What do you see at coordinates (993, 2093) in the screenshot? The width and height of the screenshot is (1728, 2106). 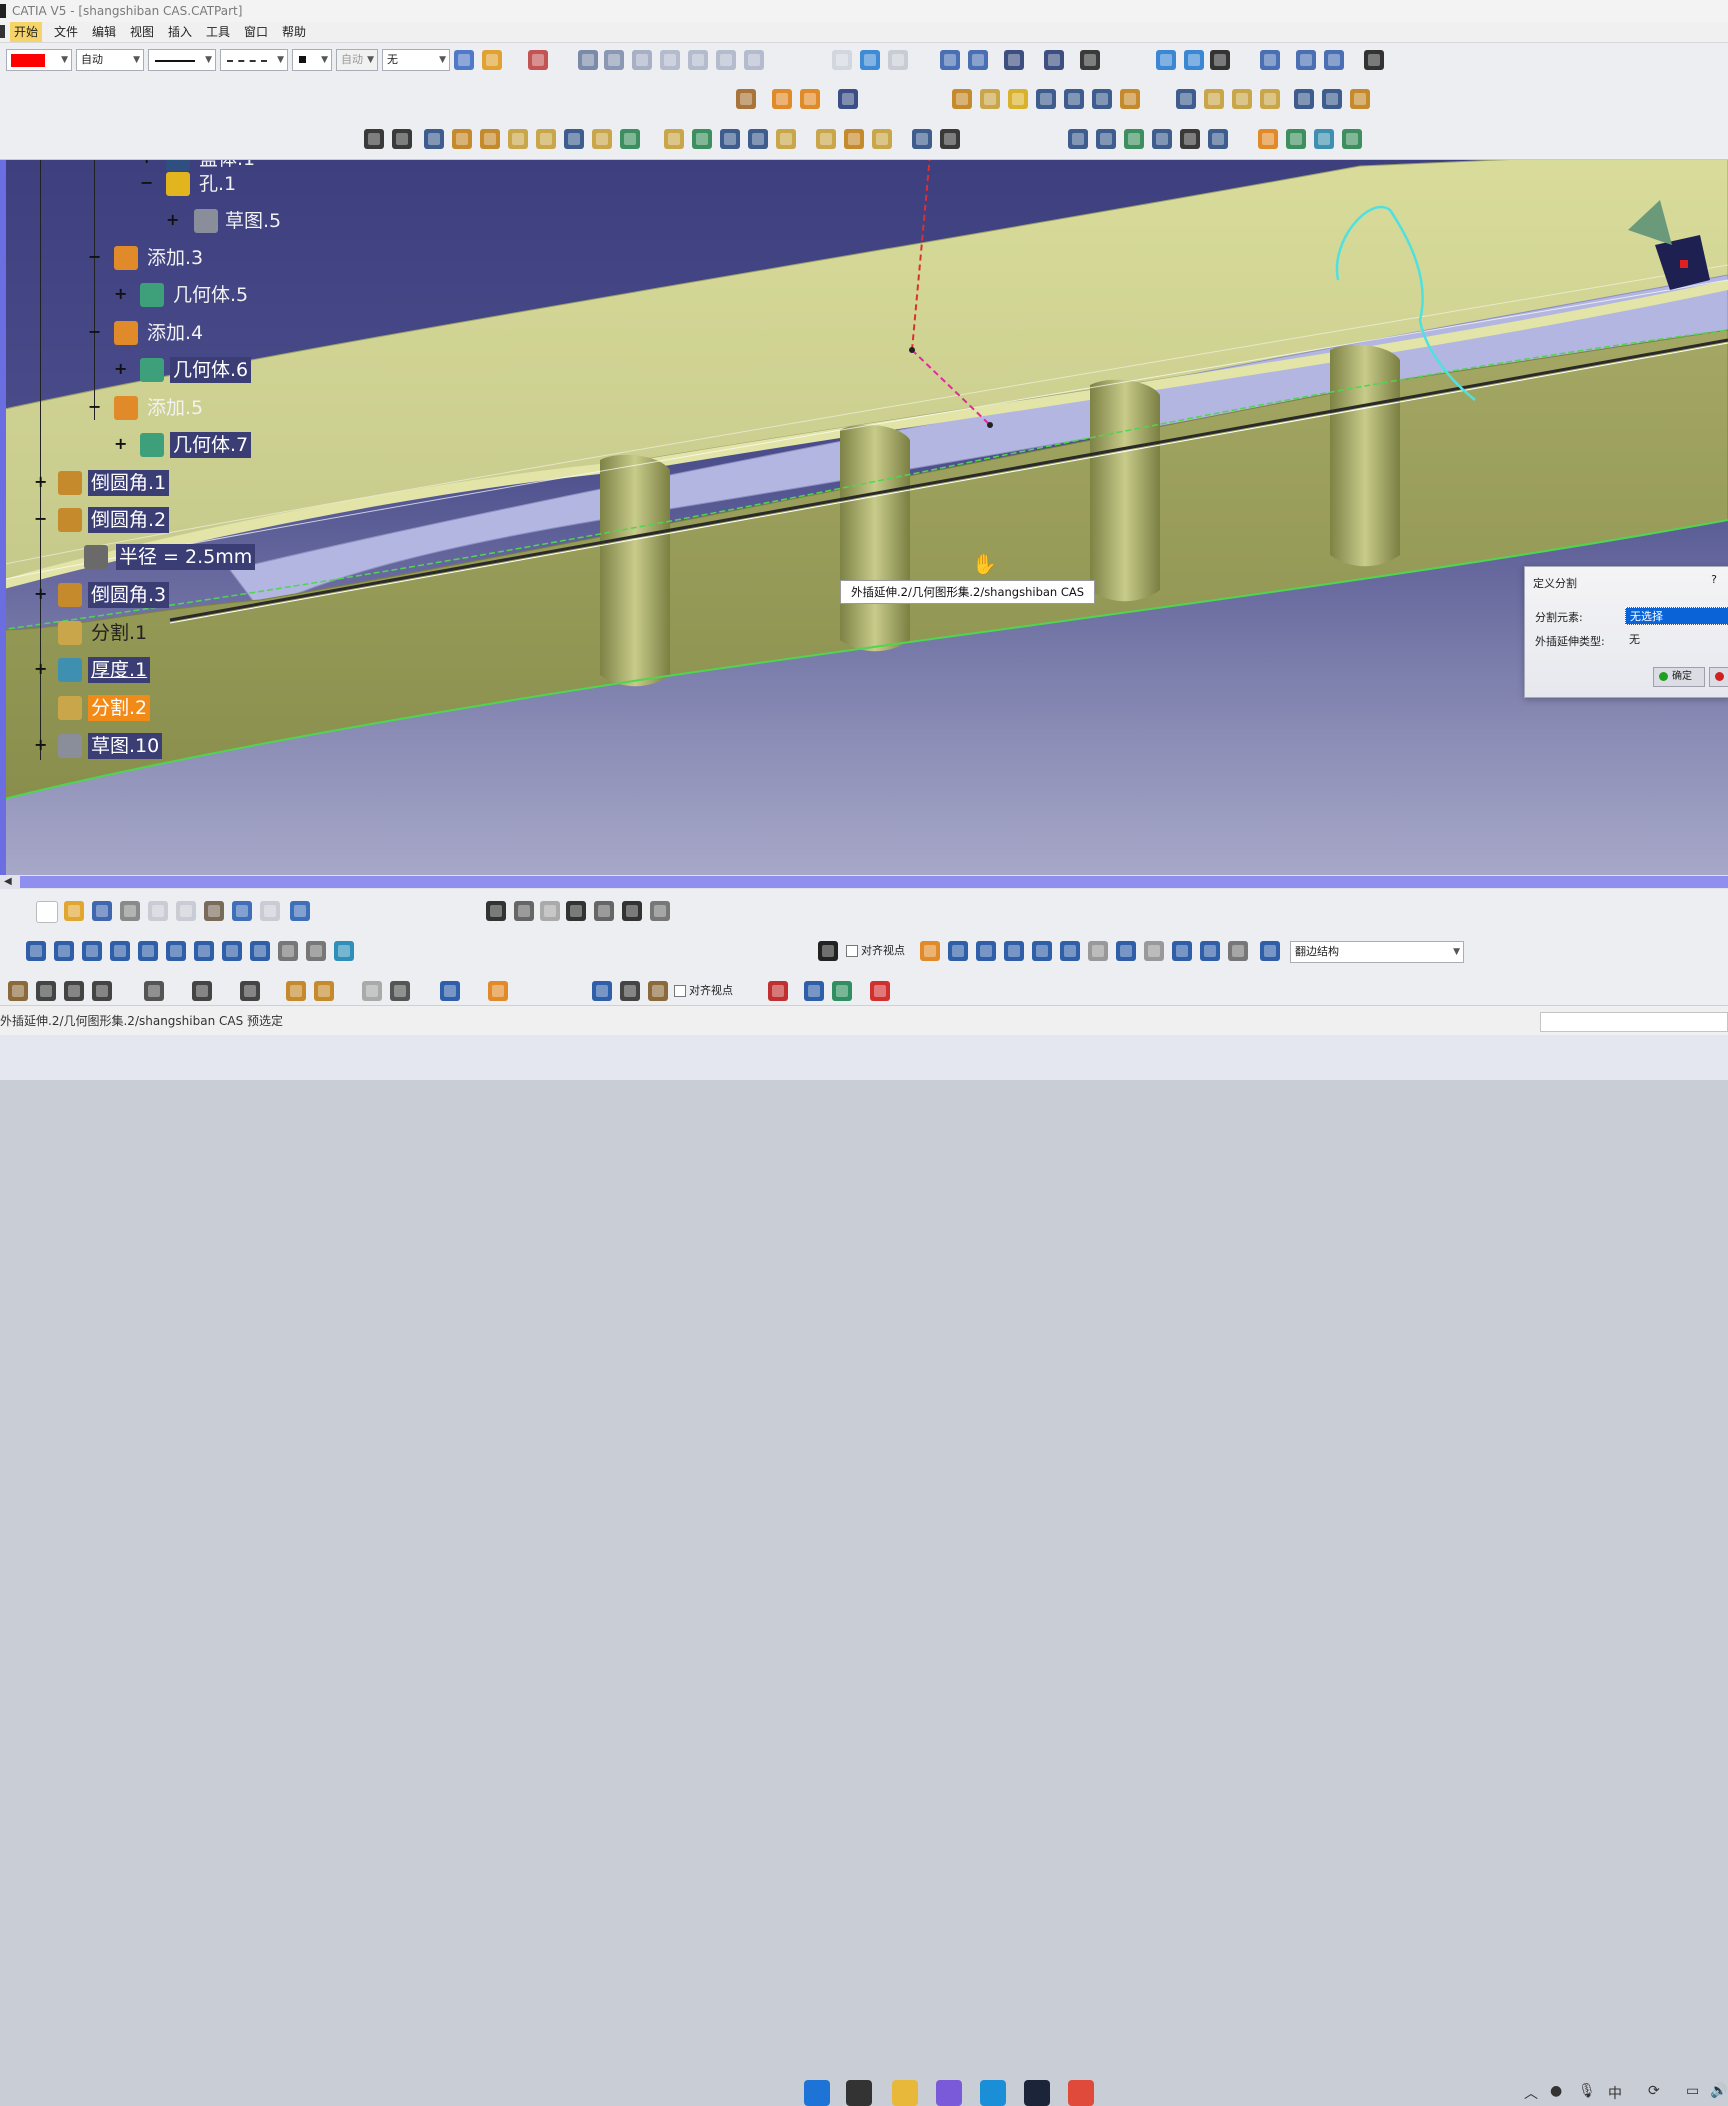 I see `edge-browser-icon` at bounding box center [993, 2093].